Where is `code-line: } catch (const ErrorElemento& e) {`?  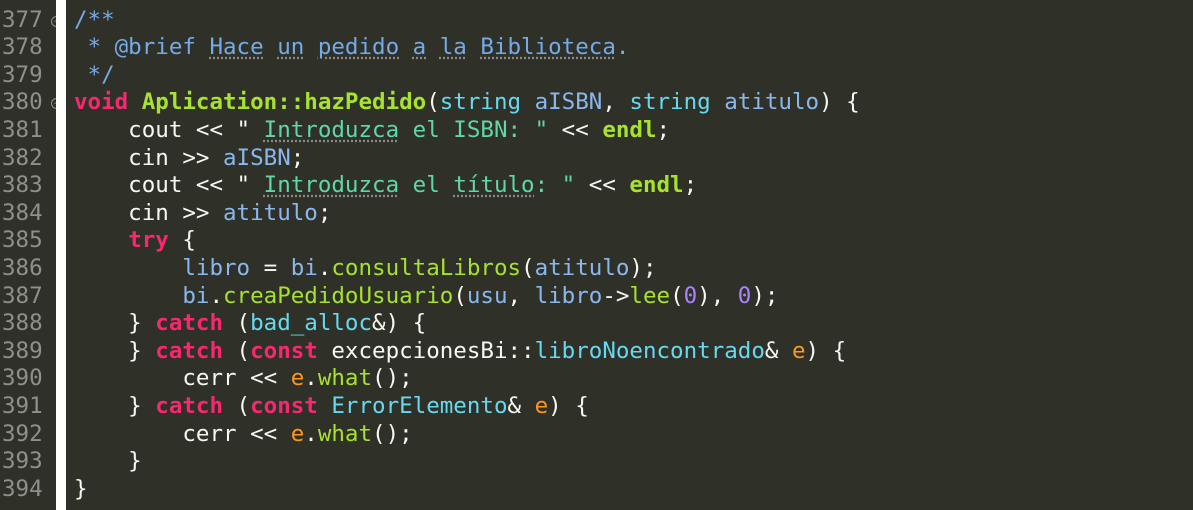
code-line: } catch (const ErrorElemento& e) { is located at coordinates (331, 407).